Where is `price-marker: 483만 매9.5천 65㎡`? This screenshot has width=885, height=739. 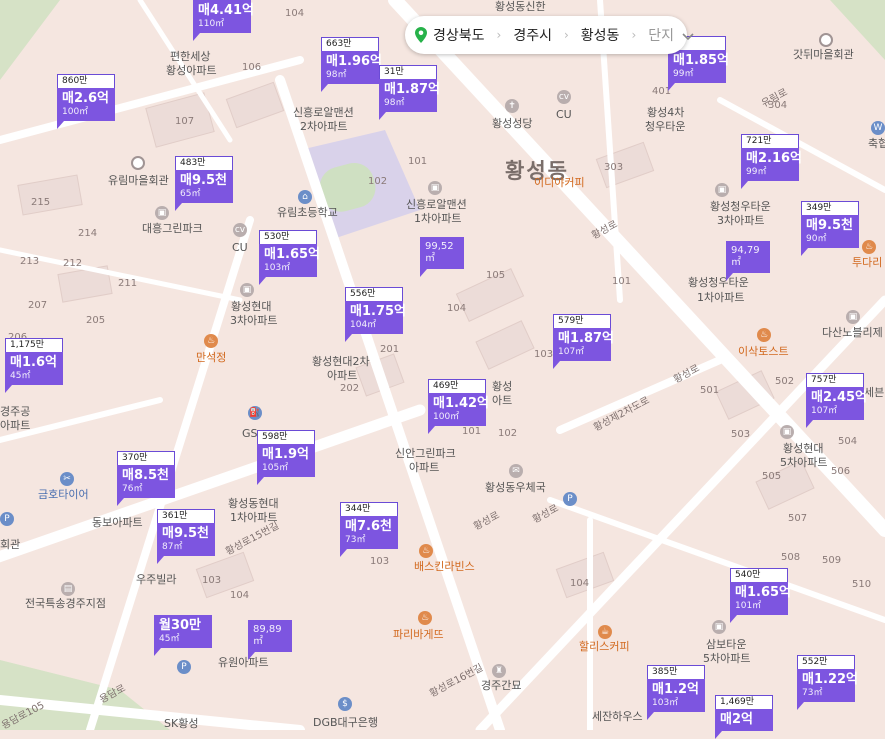 price-marker: 483만 매9.5천 65㎡ is located at coordinates (204, 183).